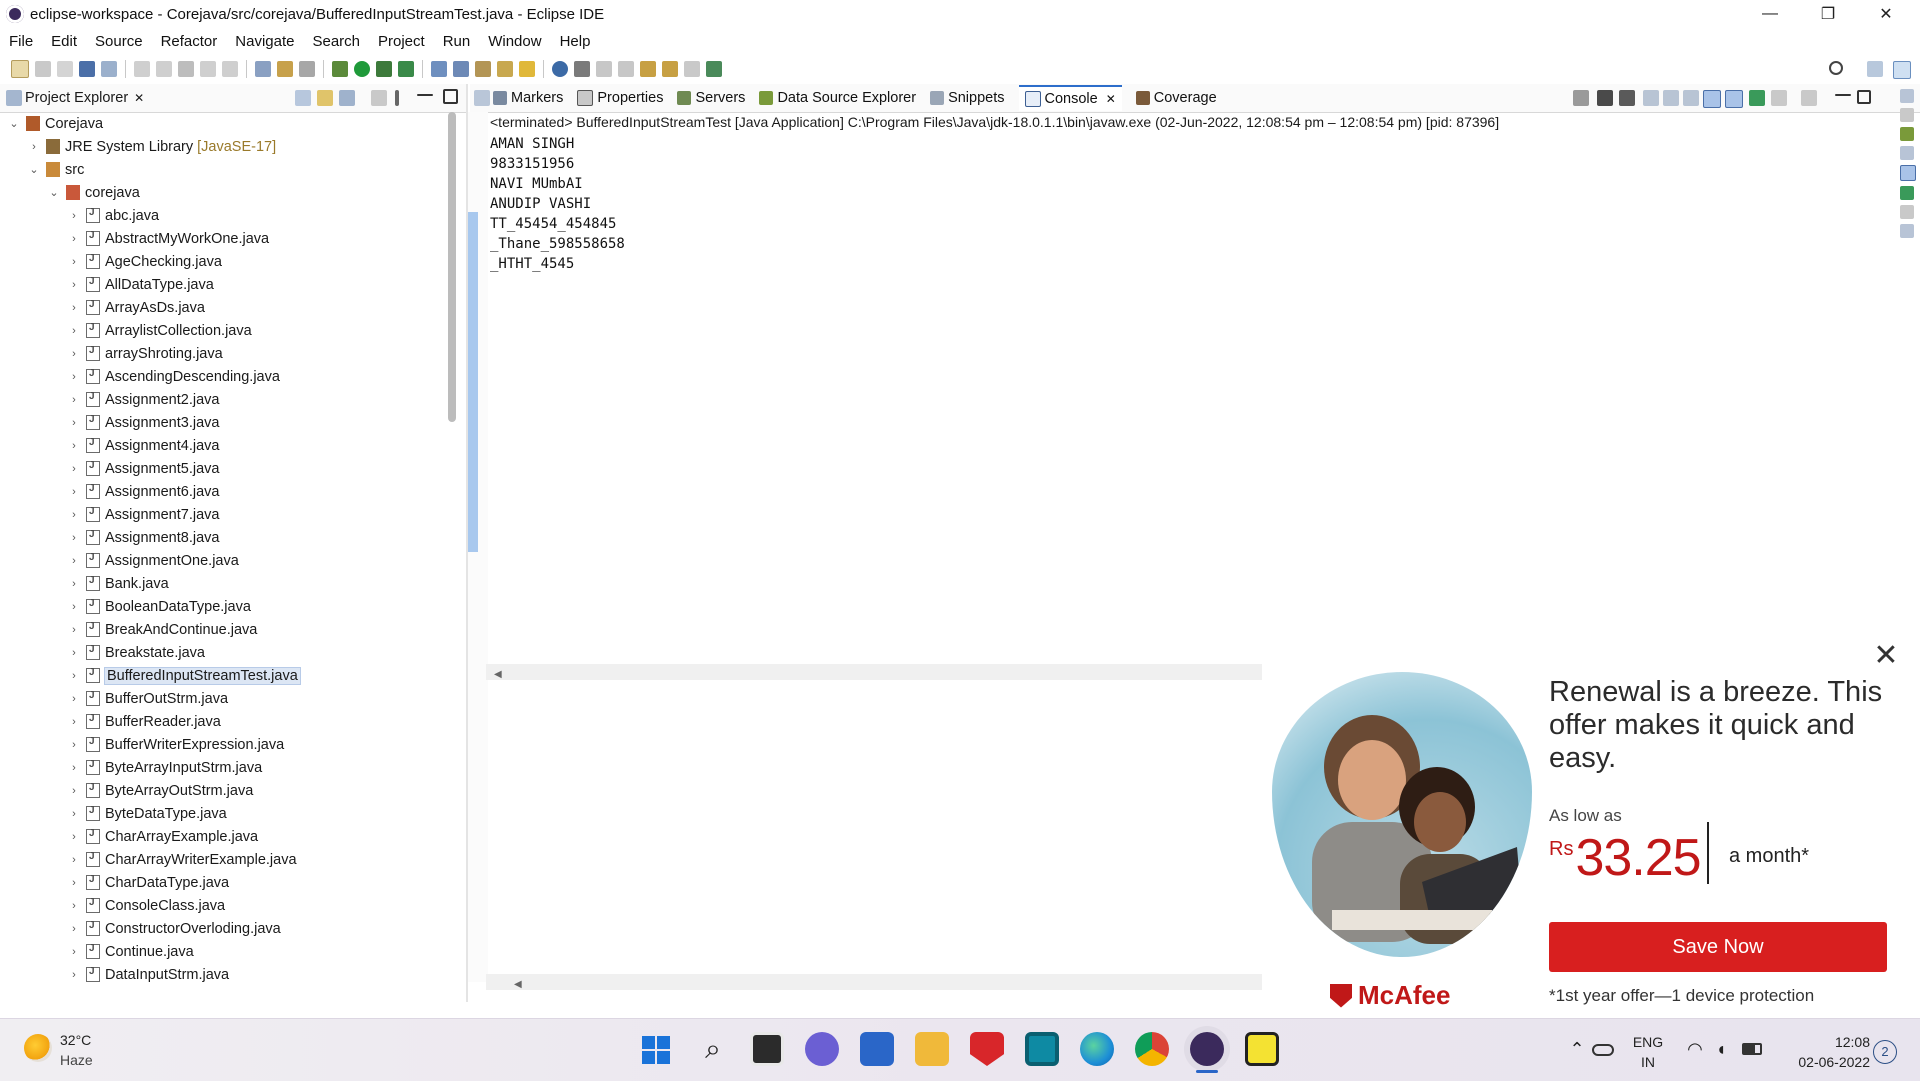 The image size is (1920, 1081). What do you see at coordinates (932, 1049) in the screenshot?
I see `file-explorer-icon` at bounding box center [932, 1049].